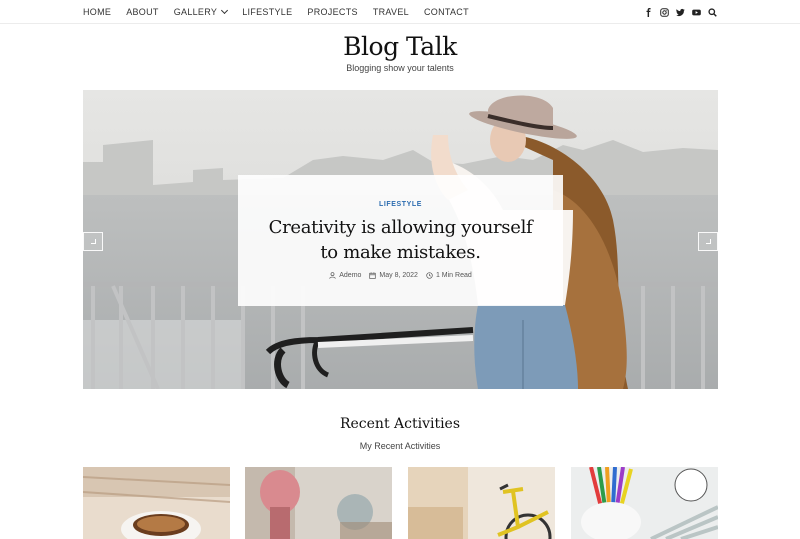 The width and height of the screenshot is (800, 539). I want to click on nav-about-label: ABOUT, so click(142, 12).